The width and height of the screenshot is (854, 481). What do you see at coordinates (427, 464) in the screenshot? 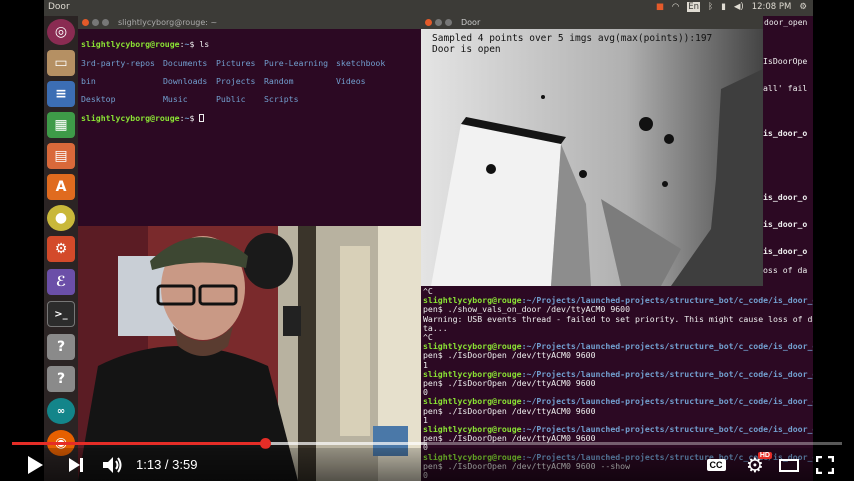
I see `player-controls: 1:13 / 3:59 CC ⚙ HD` at bounding box center [427, 464].